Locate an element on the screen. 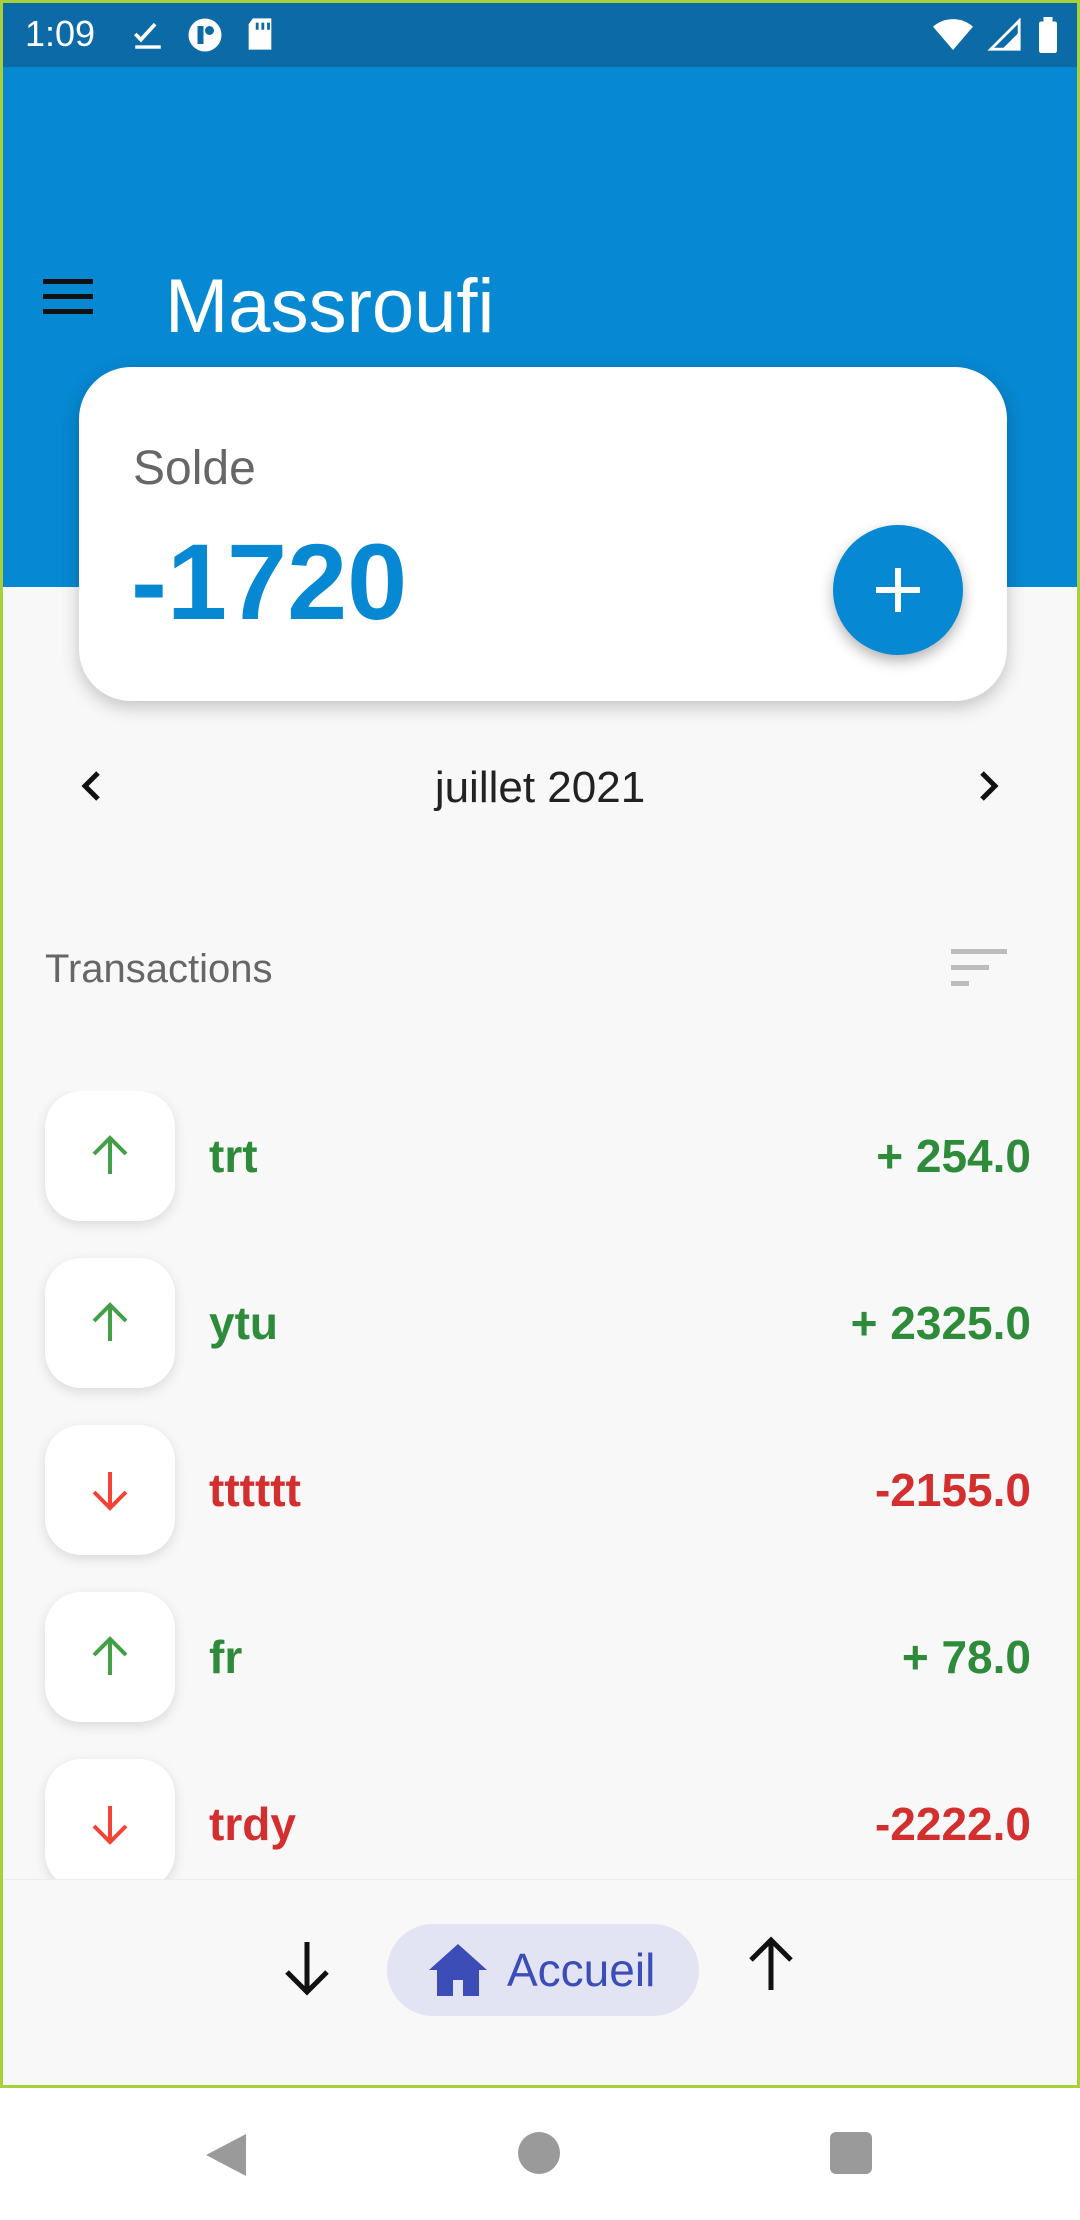 The width and height of the screenshot is (1080, 2220). transaction-amount: + 78.0 is located at coordinates (966, 1657).